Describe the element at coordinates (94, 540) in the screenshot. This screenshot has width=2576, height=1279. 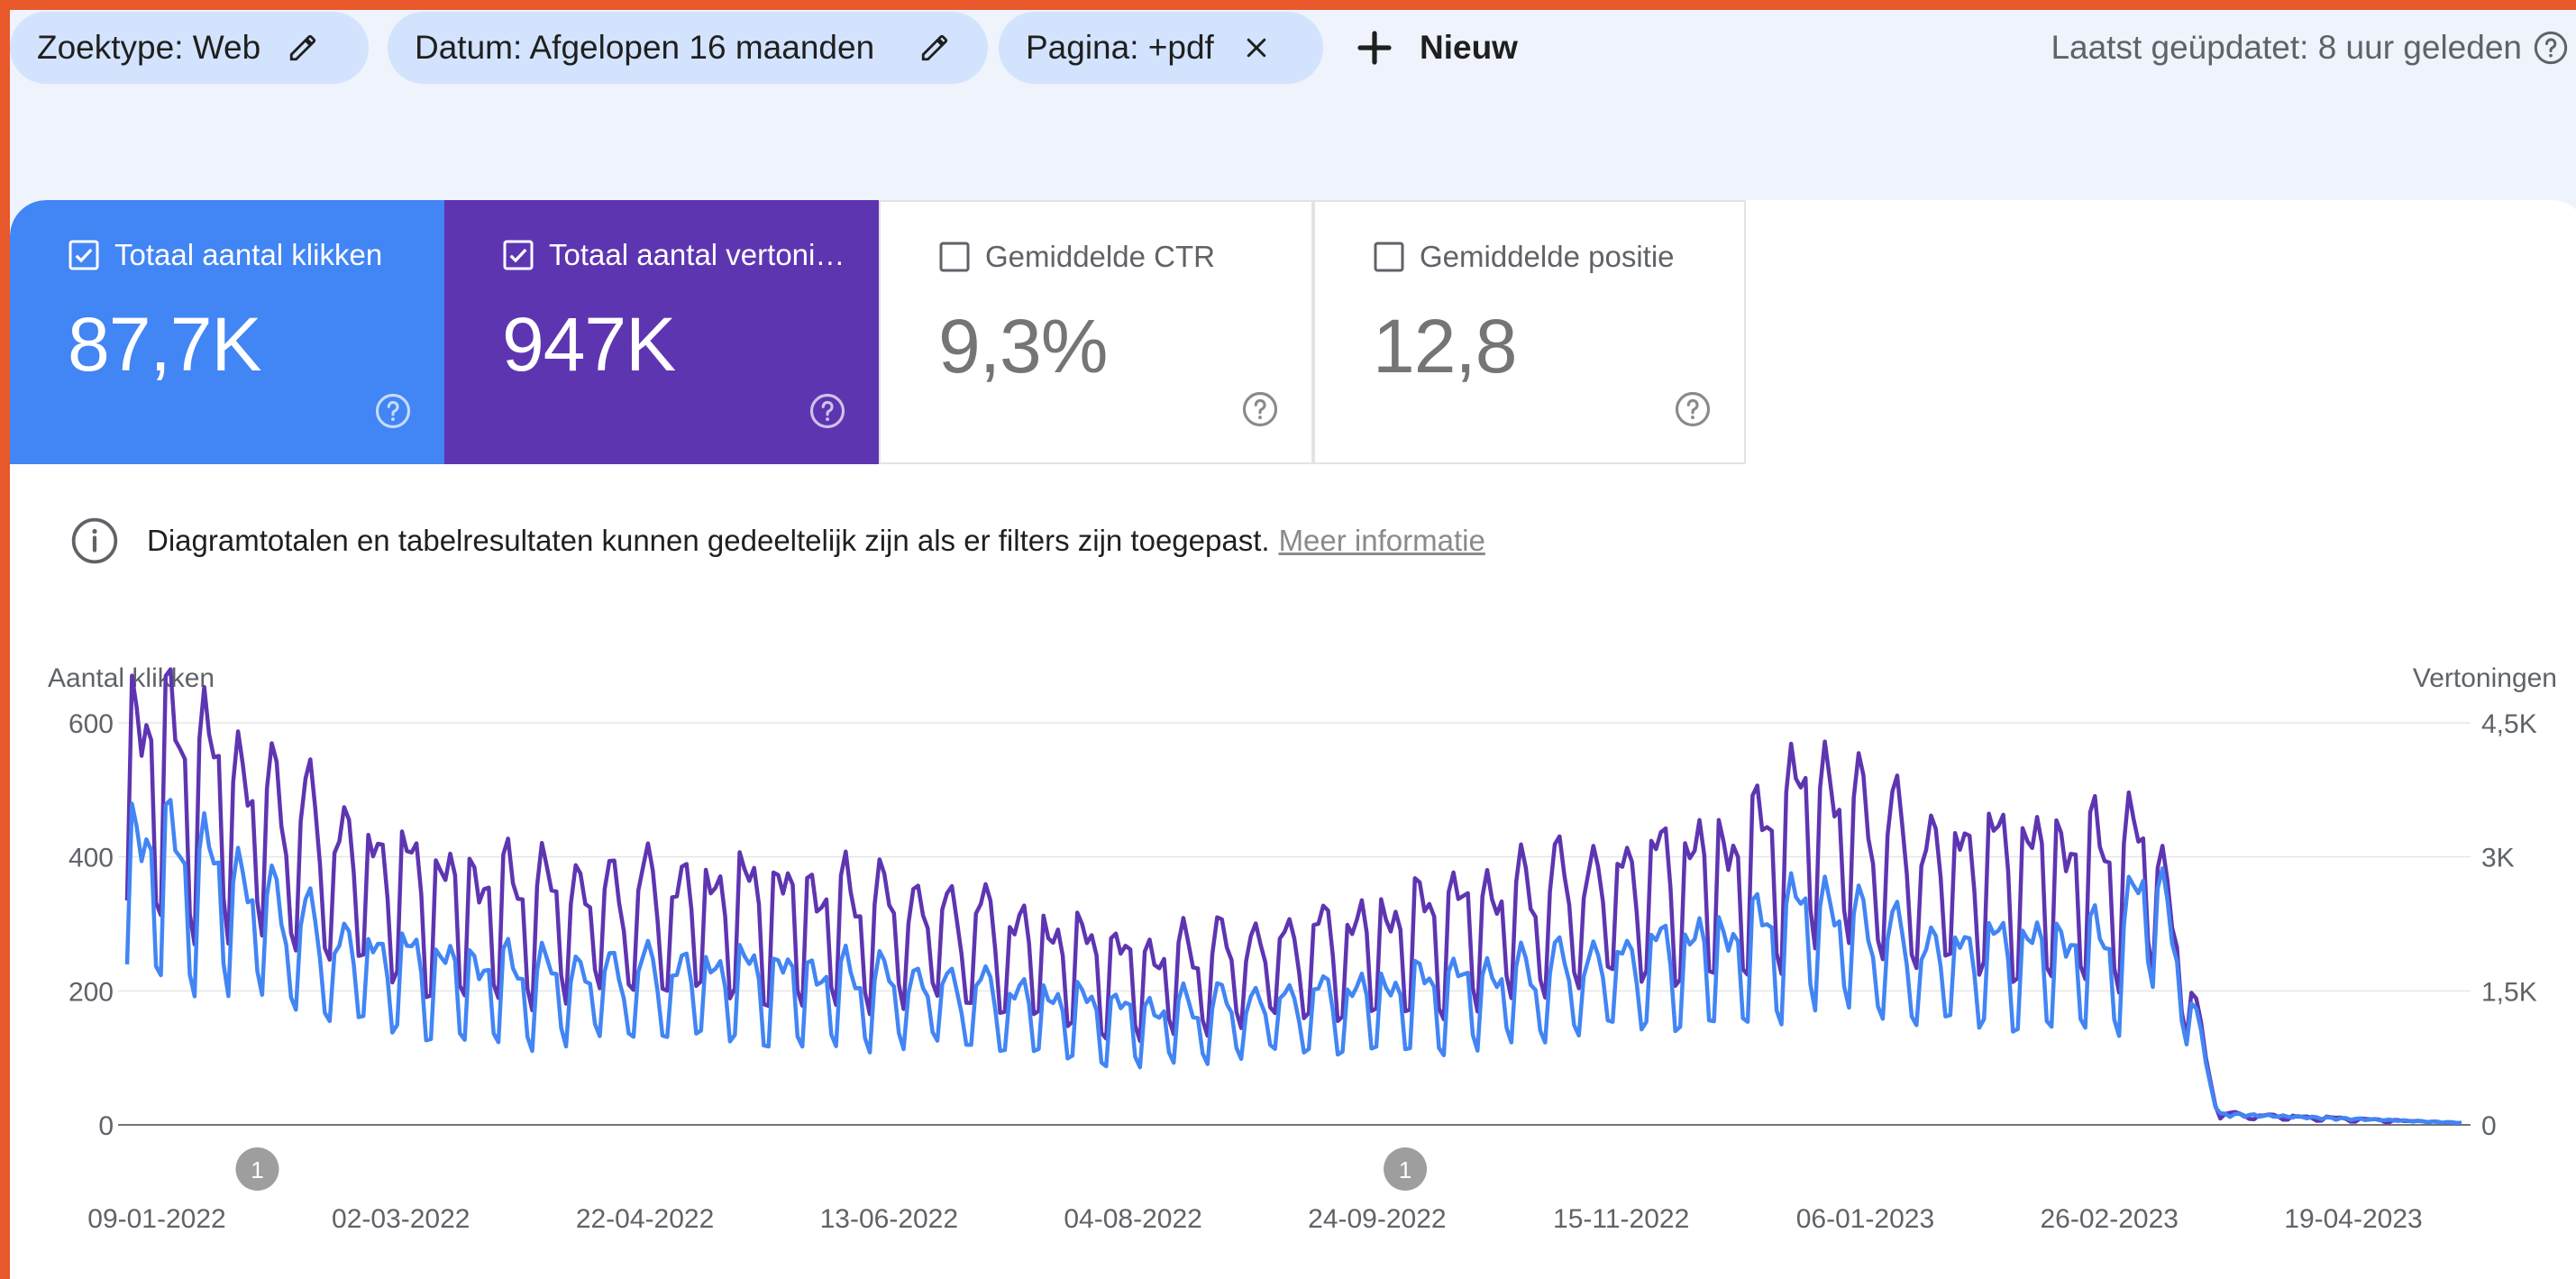
I see `info-icon` at that location.